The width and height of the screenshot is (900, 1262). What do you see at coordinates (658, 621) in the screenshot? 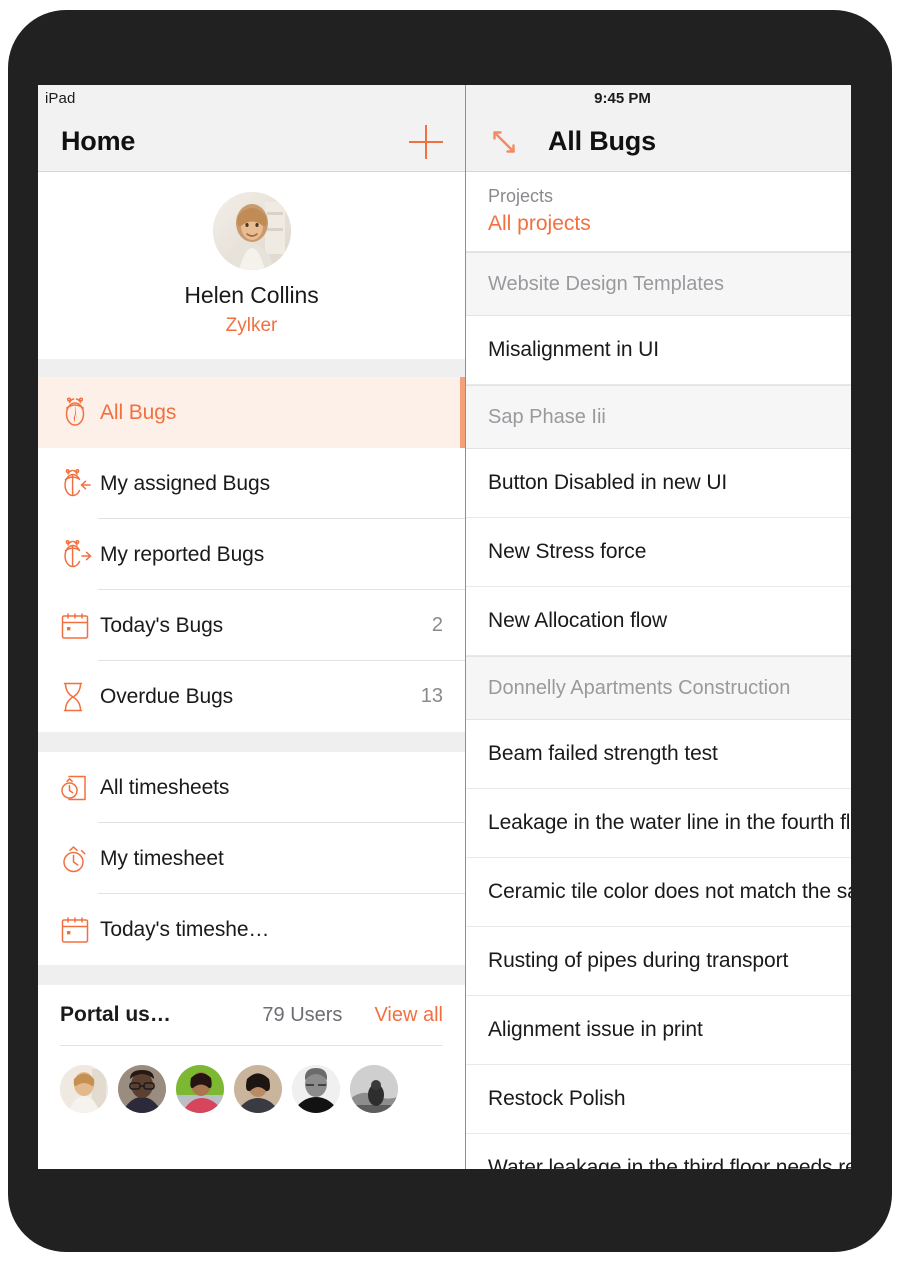
I see `list-item: New Allocation flow` at bounding box center [658, 621].